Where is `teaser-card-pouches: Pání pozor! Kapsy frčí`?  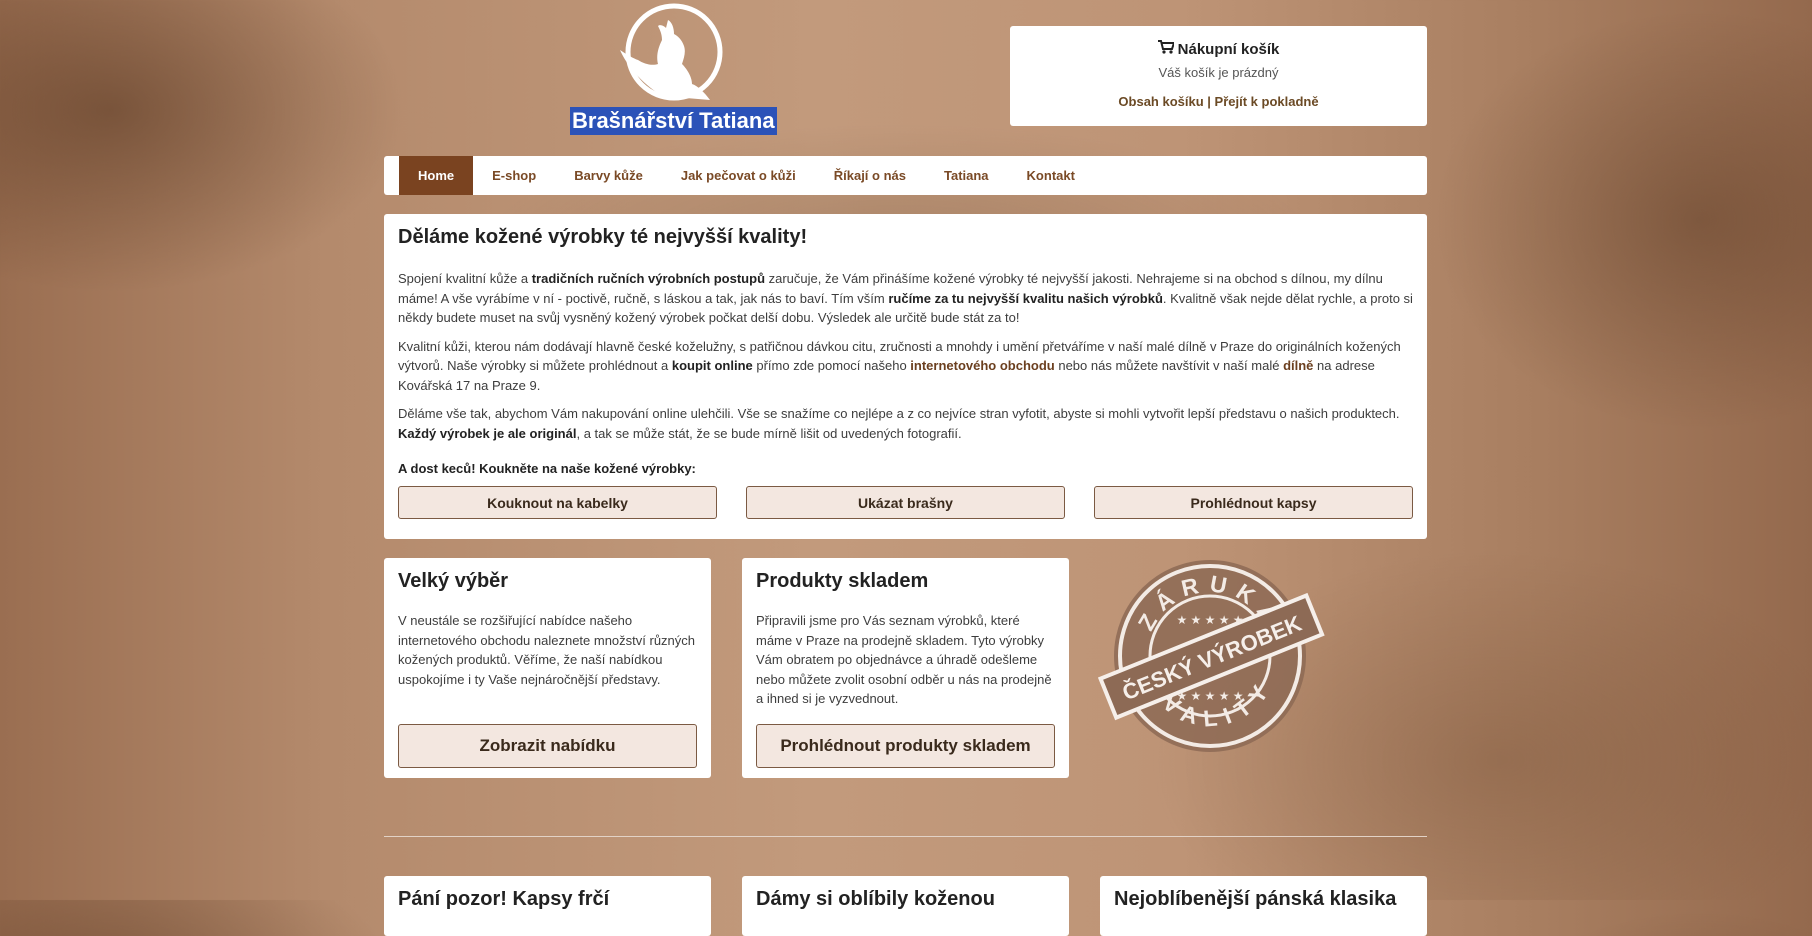 teaser-card-pouches: Pání pozor! Kapsy frčí is located at coordinates (547, 906).